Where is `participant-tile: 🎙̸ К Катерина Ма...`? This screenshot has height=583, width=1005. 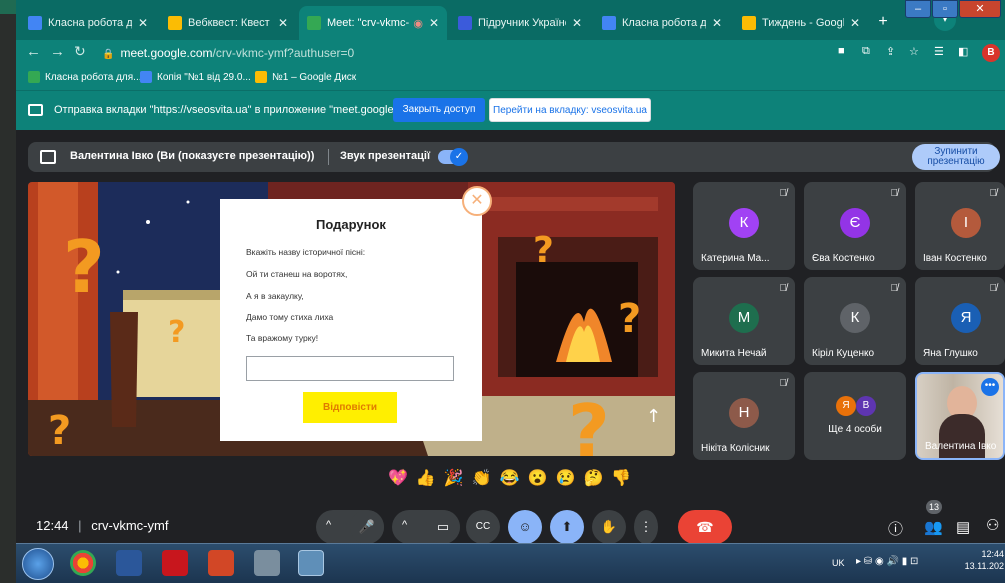 participant-tile: 🎙̸ К Катерина Ма... is located at coordinates (744, 226).